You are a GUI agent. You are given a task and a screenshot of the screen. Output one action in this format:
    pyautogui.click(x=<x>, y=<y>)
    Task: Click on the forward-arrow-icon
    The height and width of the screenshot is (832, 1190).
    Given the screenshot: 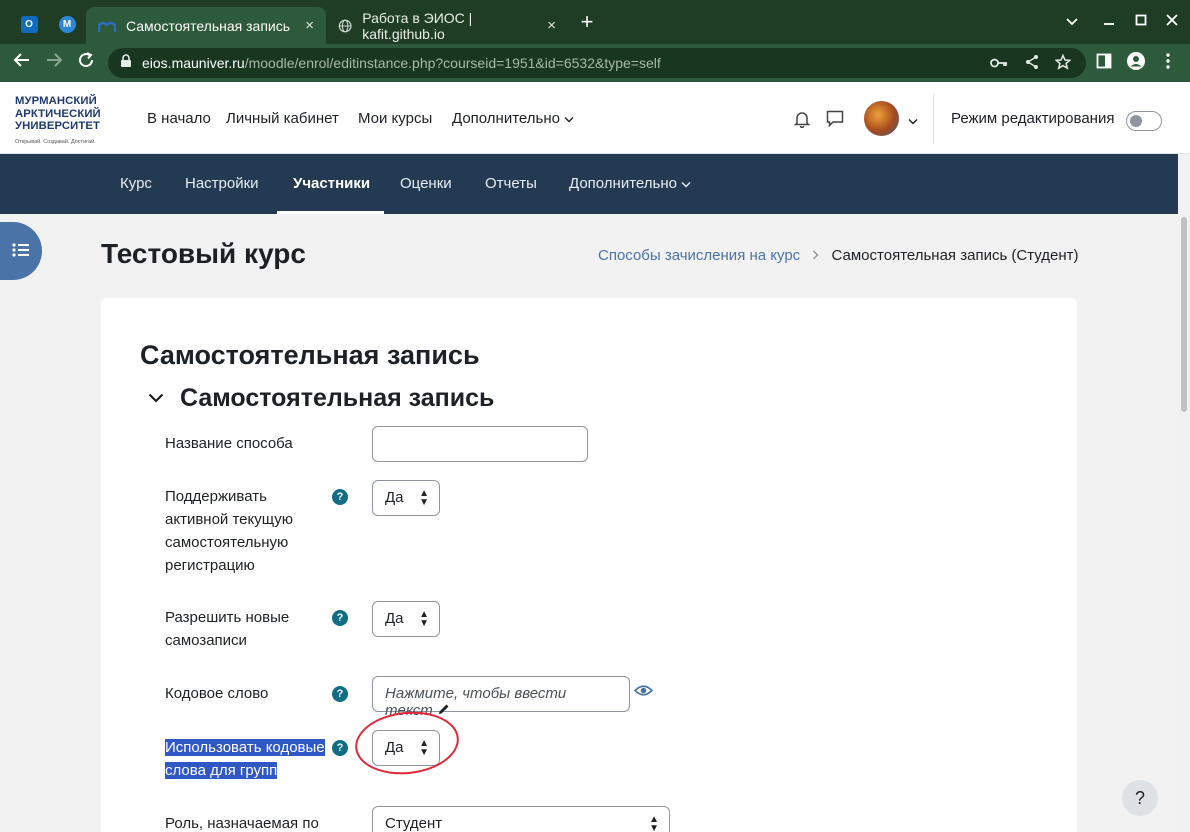 What is the action you would take?
    pyautogui.click(x=54, y=63)
    